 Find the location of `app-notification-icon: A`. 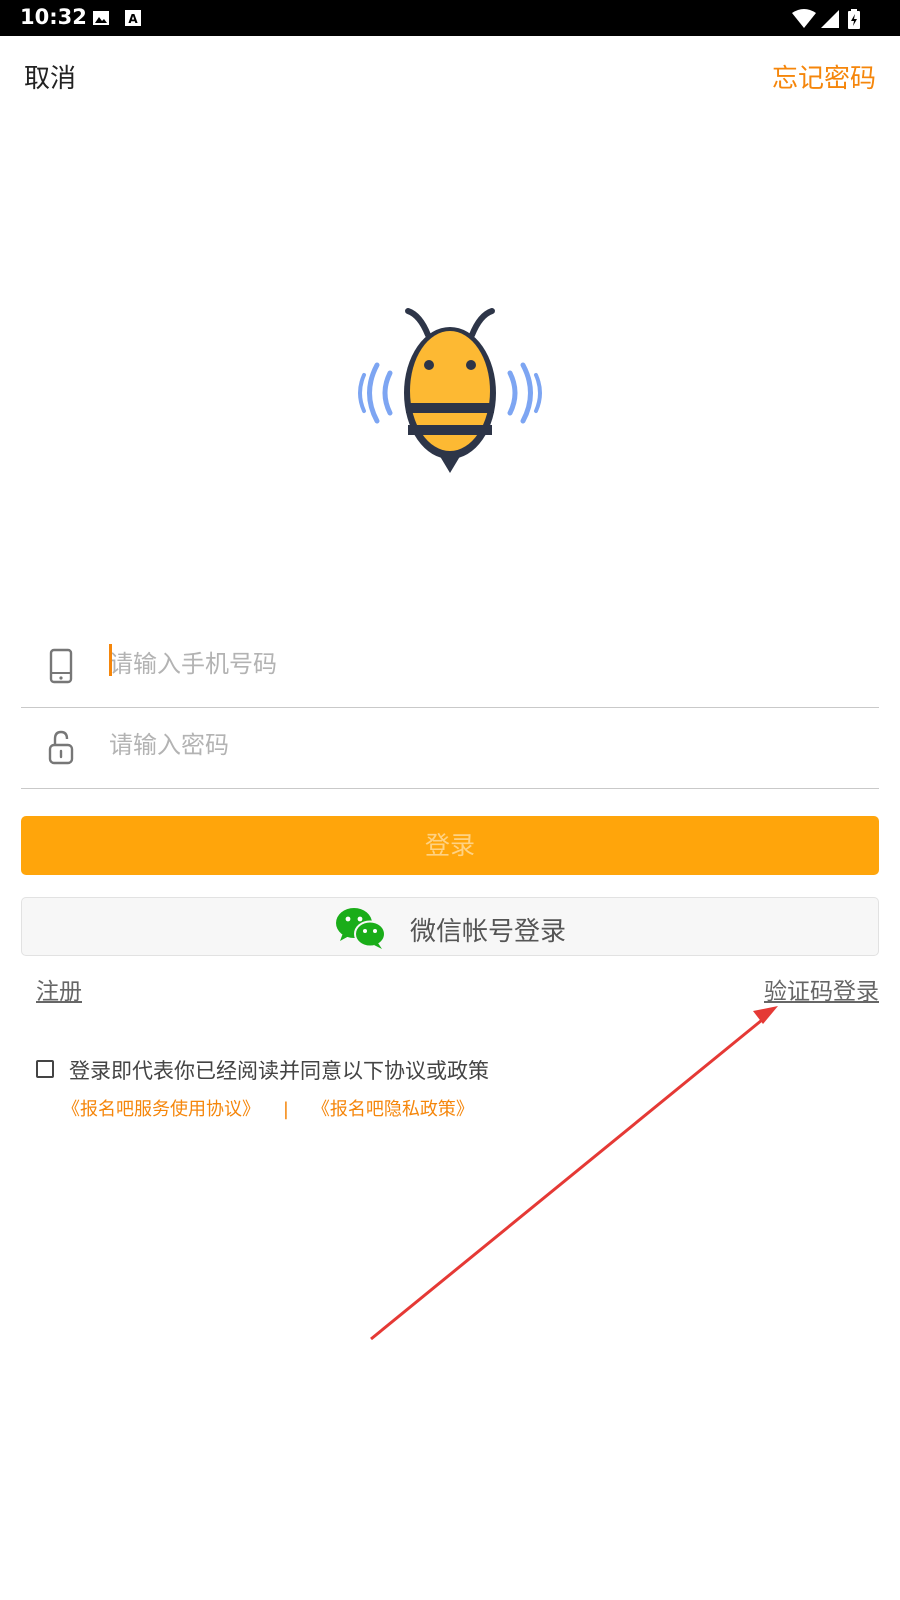

app-notification-icon: A is located at coordinates (133, 18).